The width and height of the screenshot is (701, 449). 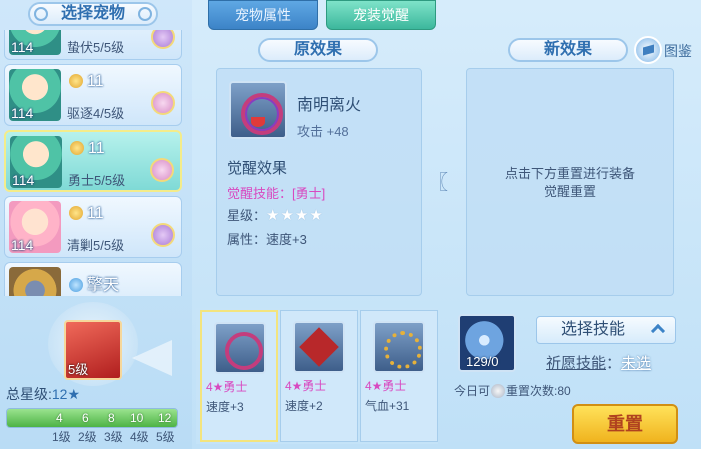 What do you see at coordinates (97, 180) in the screenshot?
I see `pet-skill-label: 勇士5/5级` at bounding box center [97, 180].